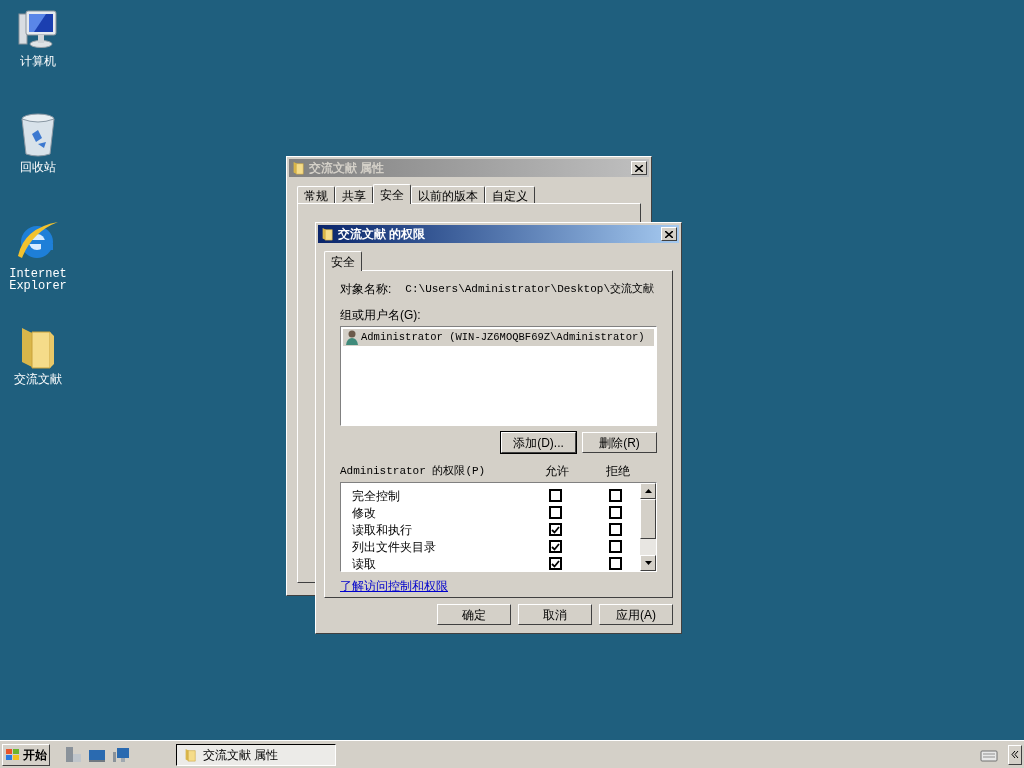 The width and height of the screenshot is (1024, 768). Describe the element at coordinates (529, 289) in the screenshot. I see `object-name: C:\Users\Administrator\Desktop\交流文献` at that location.